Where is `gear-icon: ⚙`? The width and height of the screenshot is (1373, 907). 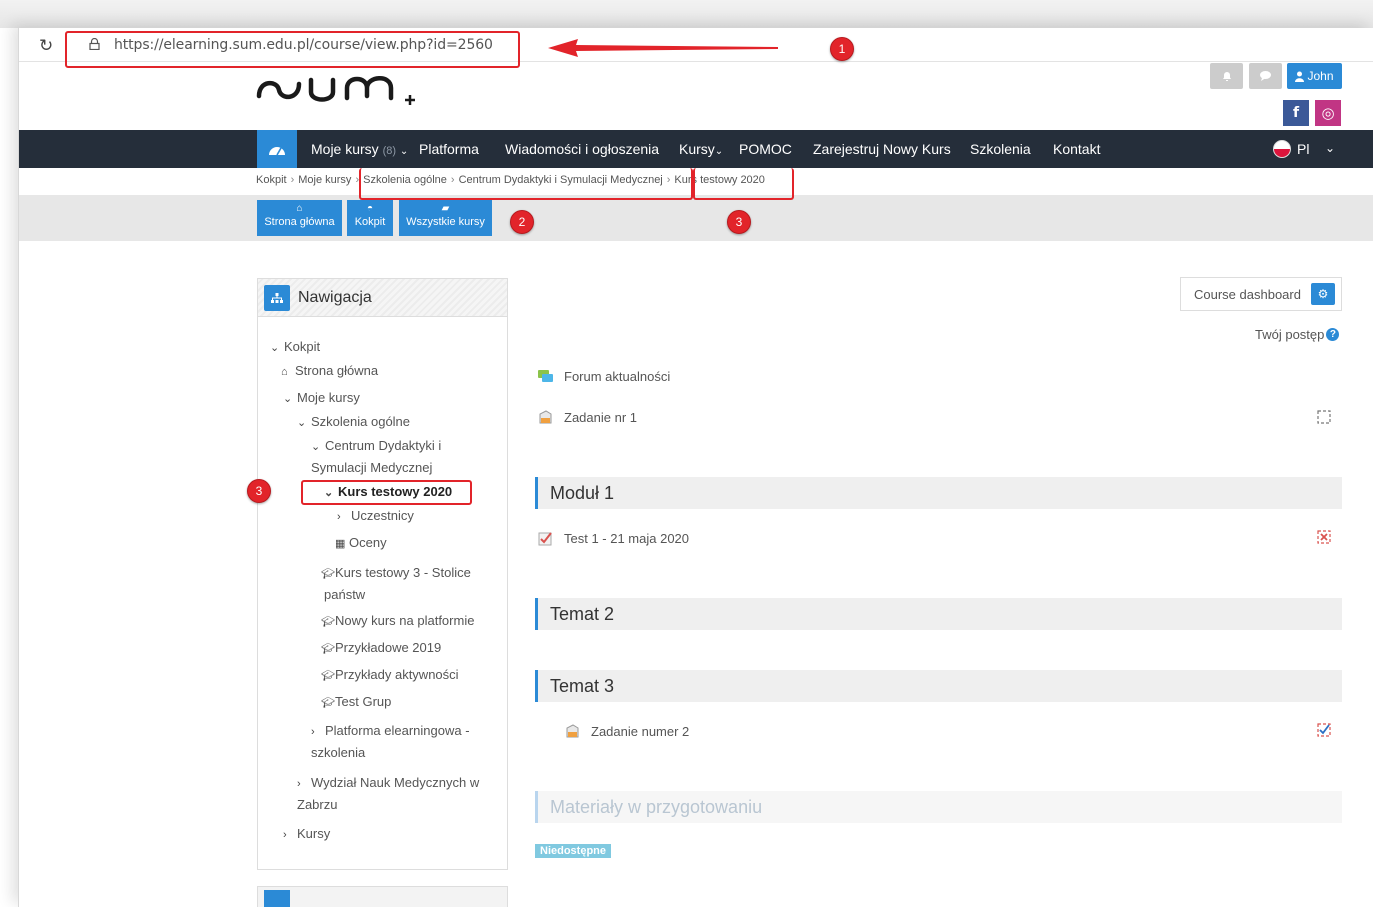 gear-icon: ⚙ is located at coordinates (1323, 294).